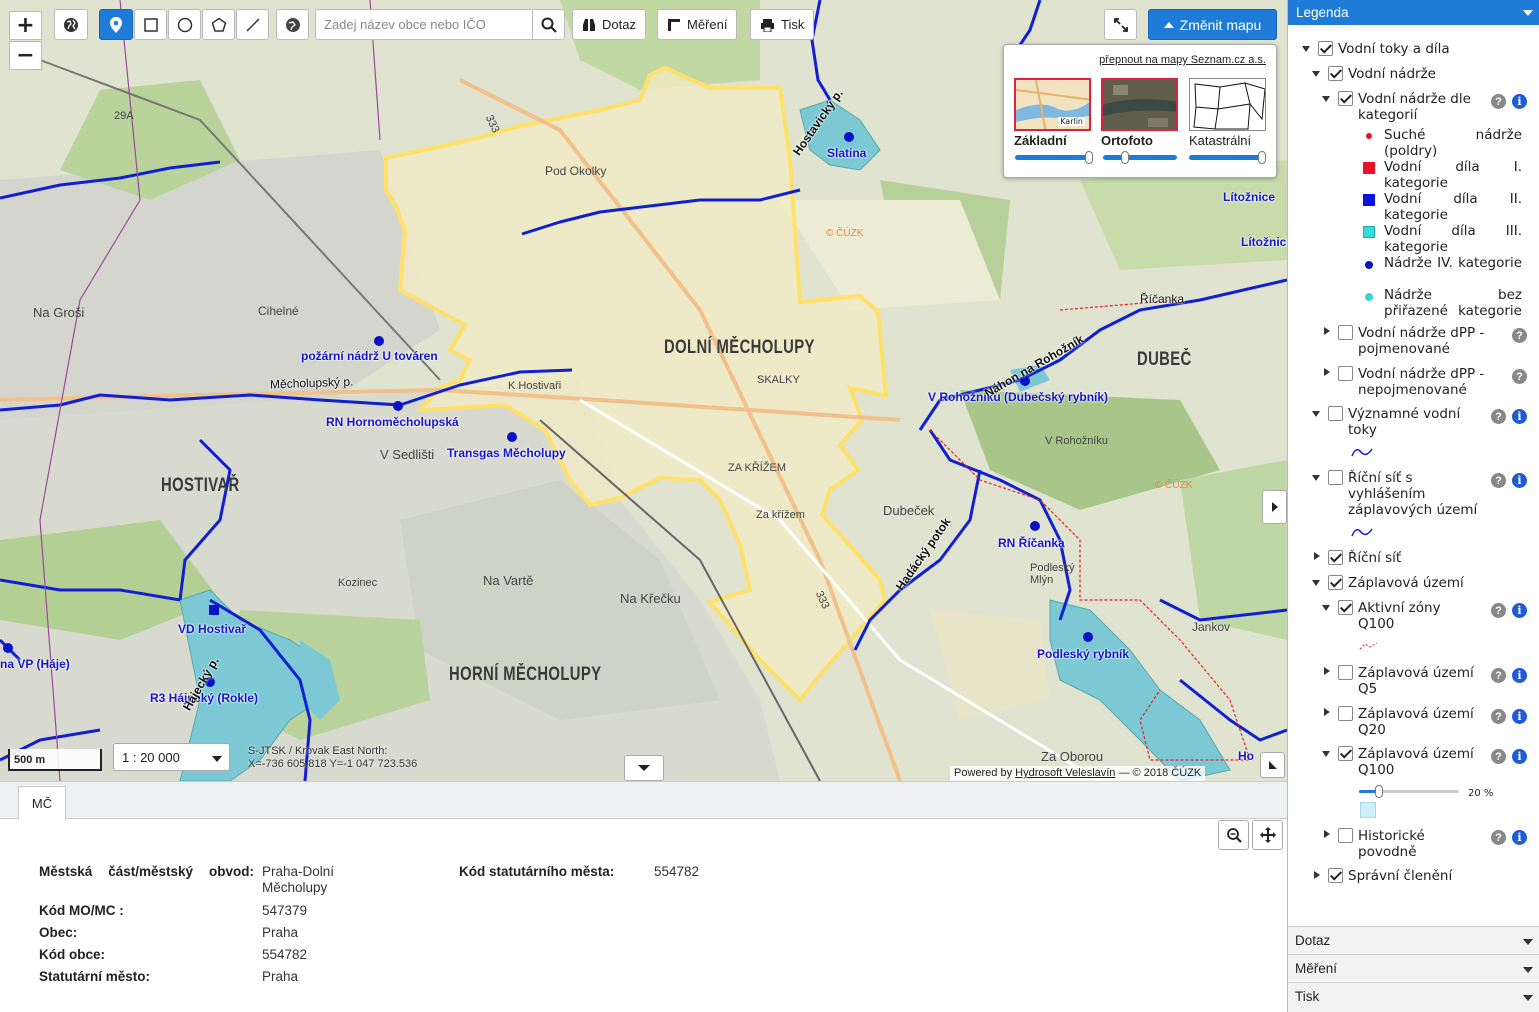  Describe the element at coordinates (1212, 24) in the screenshot. I see `change-map-button: Změnit mapu` at that location.